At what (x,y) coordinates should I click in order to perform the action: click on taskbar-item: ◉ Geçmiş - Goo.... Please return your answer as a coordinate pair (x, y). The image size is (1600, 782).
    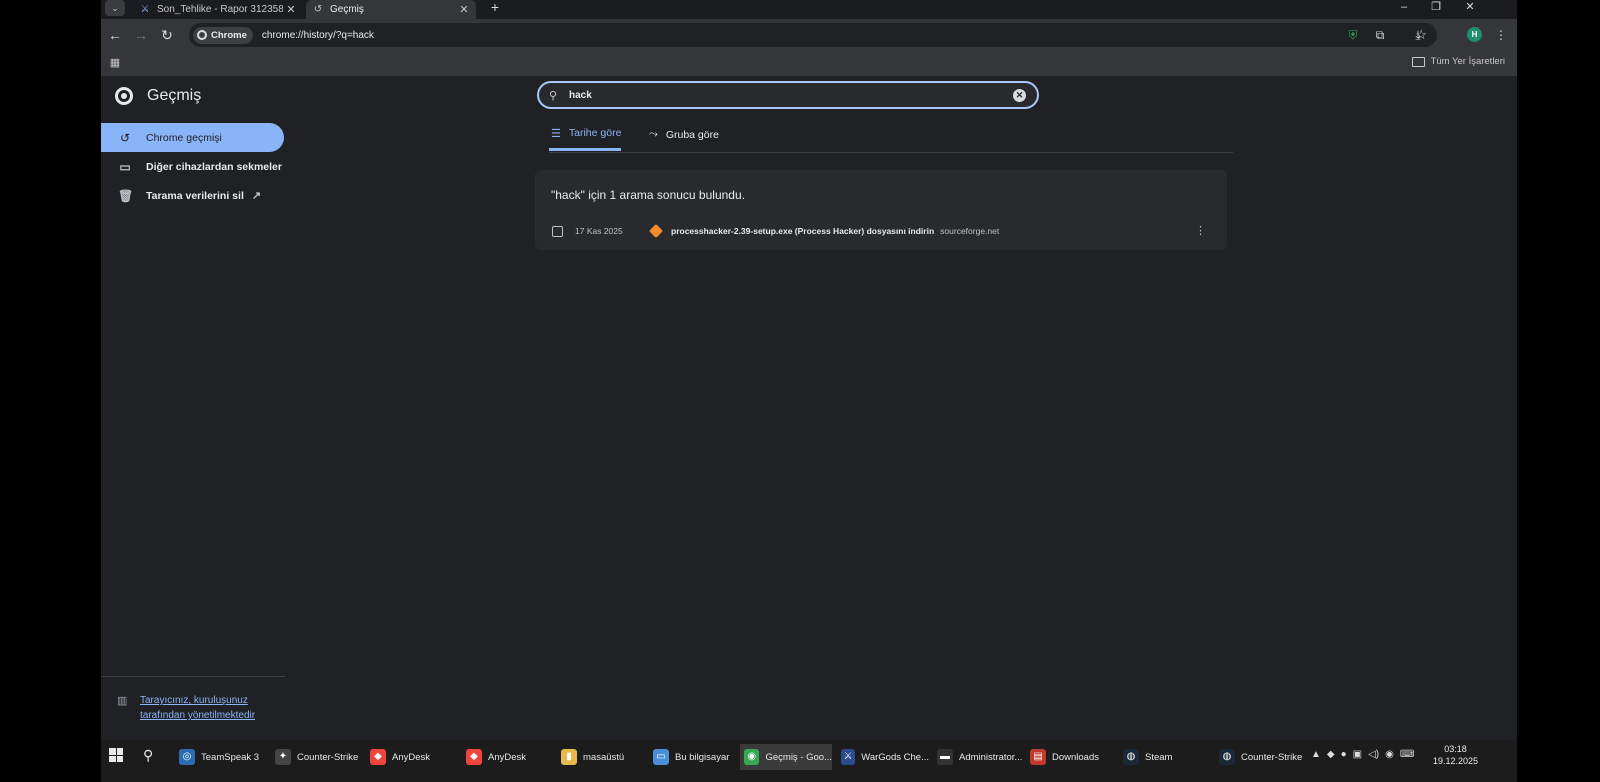
    Looking at the image, I should click on (786, 757).